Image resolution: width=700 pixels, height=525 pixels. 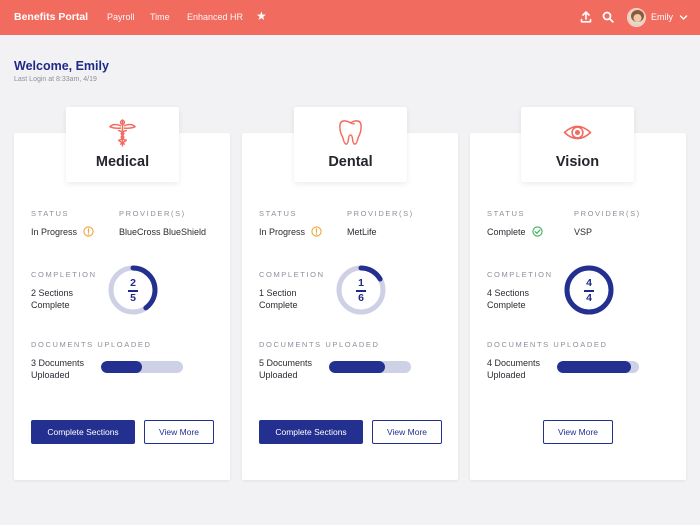 I want to click on completion-text-line1: 1 Section, so click(x=278, y=293).